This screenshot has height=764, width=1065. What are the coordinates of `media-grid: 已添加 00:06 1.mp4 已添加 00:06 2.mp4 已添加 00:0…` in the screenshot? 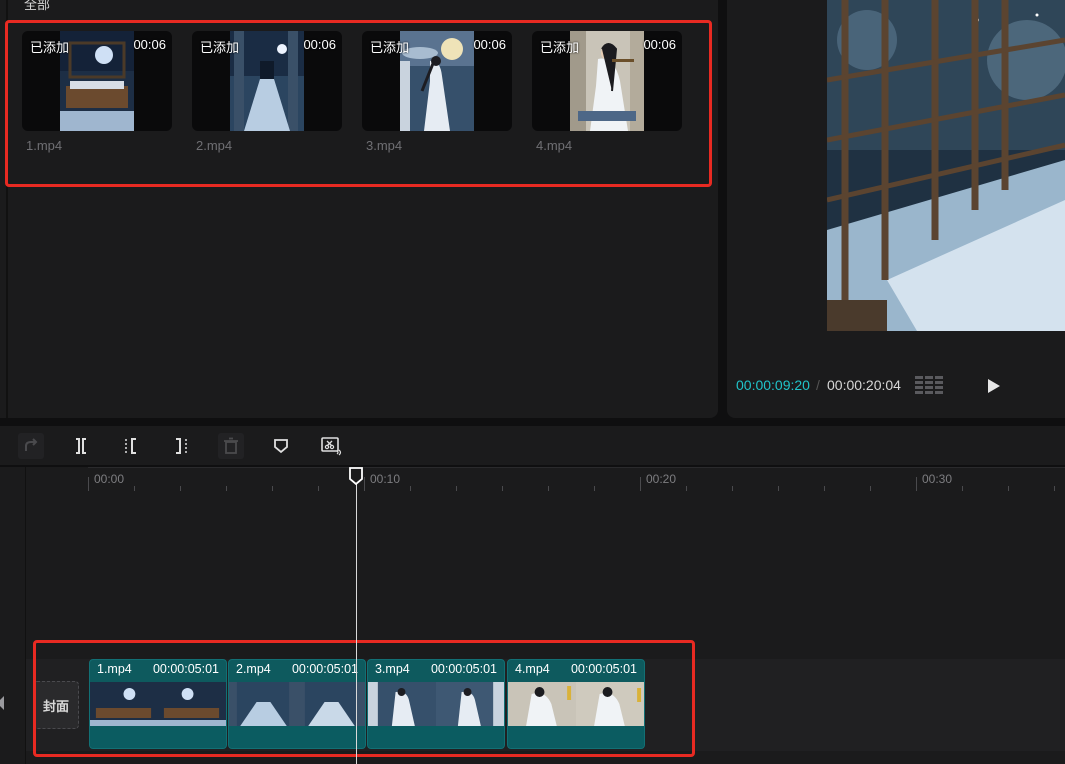 It's located at (362, 96).